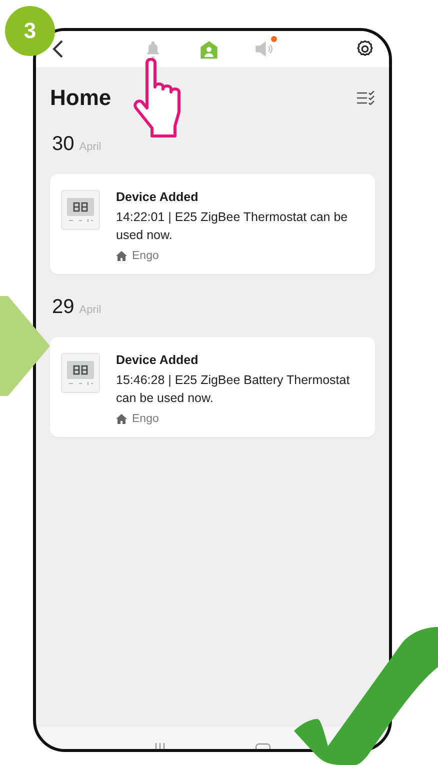 This screenshot has width=438, height=765. Describe the element at coordinates (63, 307) in the screenshot. I see `date-day: 29` at that location.